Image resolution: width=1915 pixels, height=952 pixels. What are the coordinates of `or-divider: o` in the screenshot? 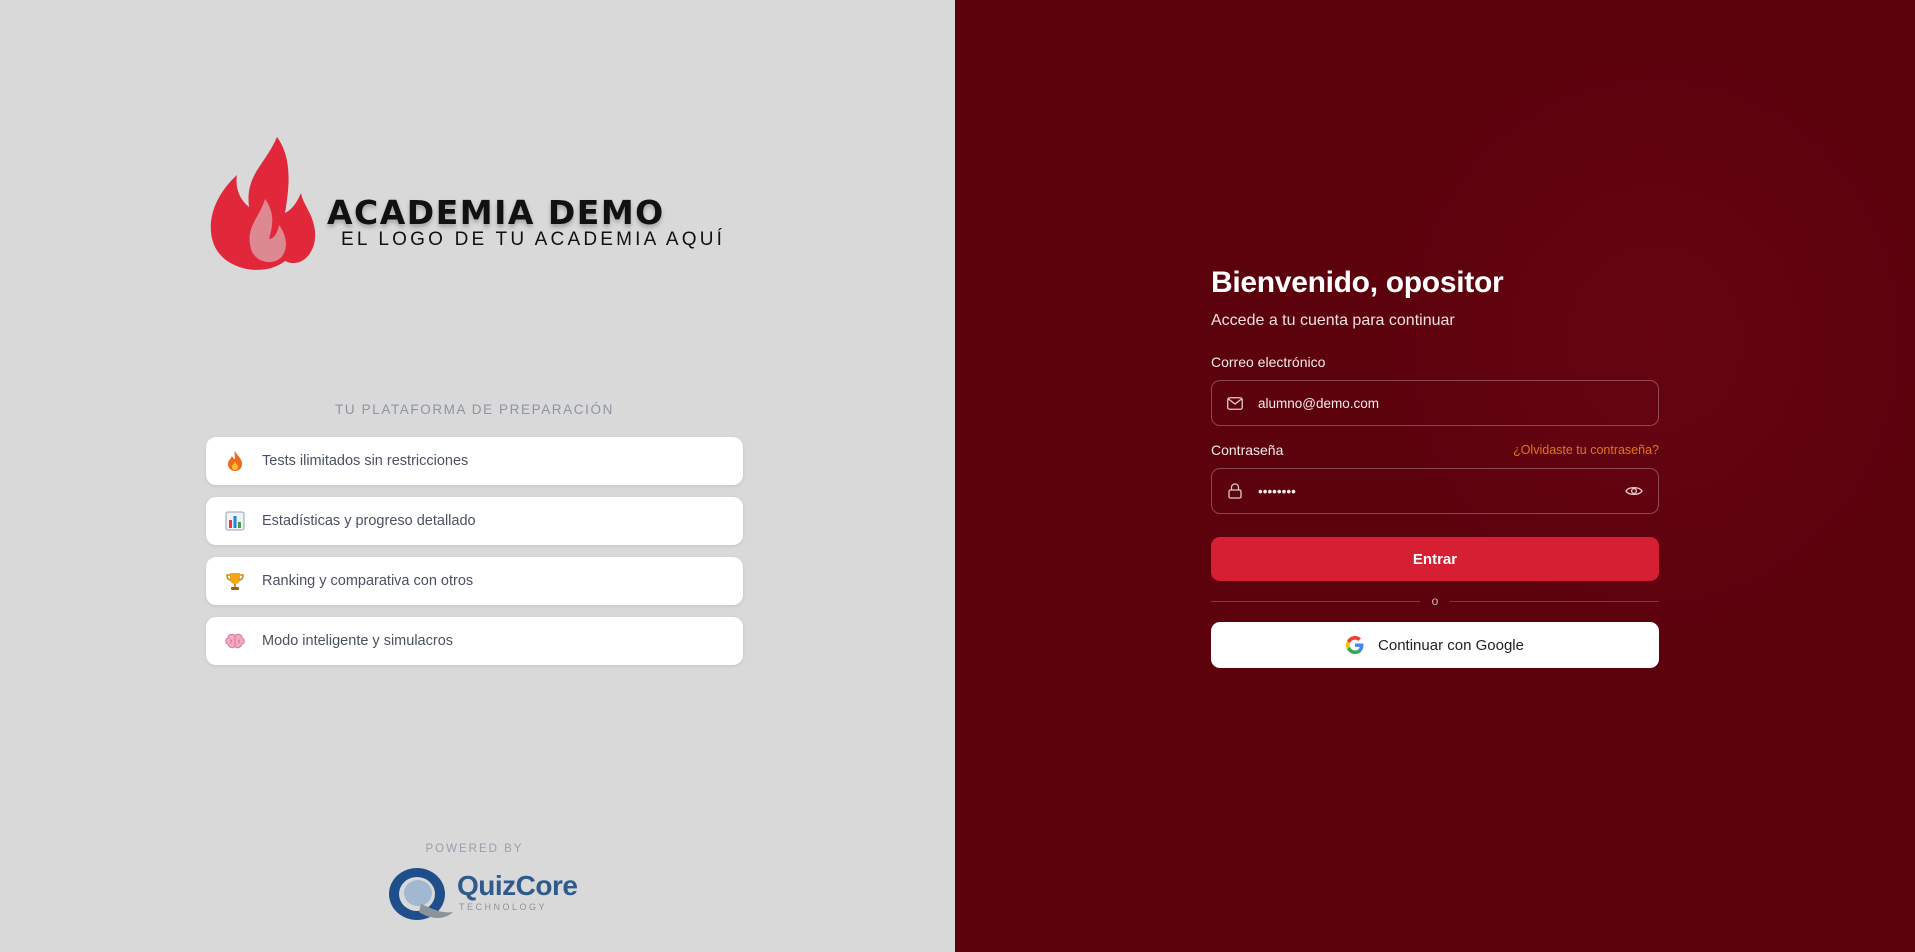 It's located at (1435, 601).